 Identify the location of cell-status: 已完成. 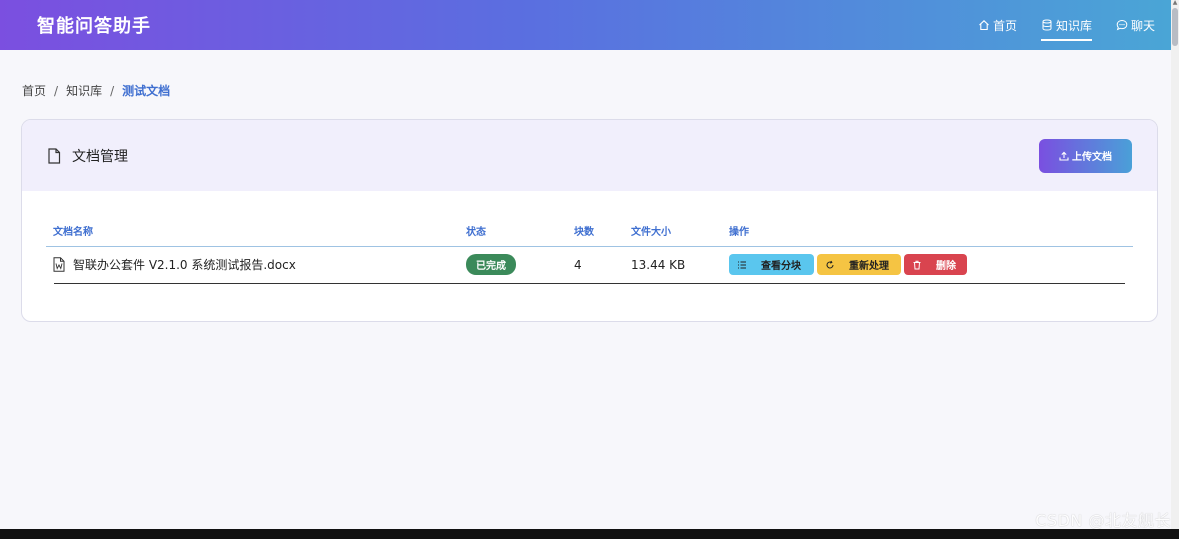
(513, 264).